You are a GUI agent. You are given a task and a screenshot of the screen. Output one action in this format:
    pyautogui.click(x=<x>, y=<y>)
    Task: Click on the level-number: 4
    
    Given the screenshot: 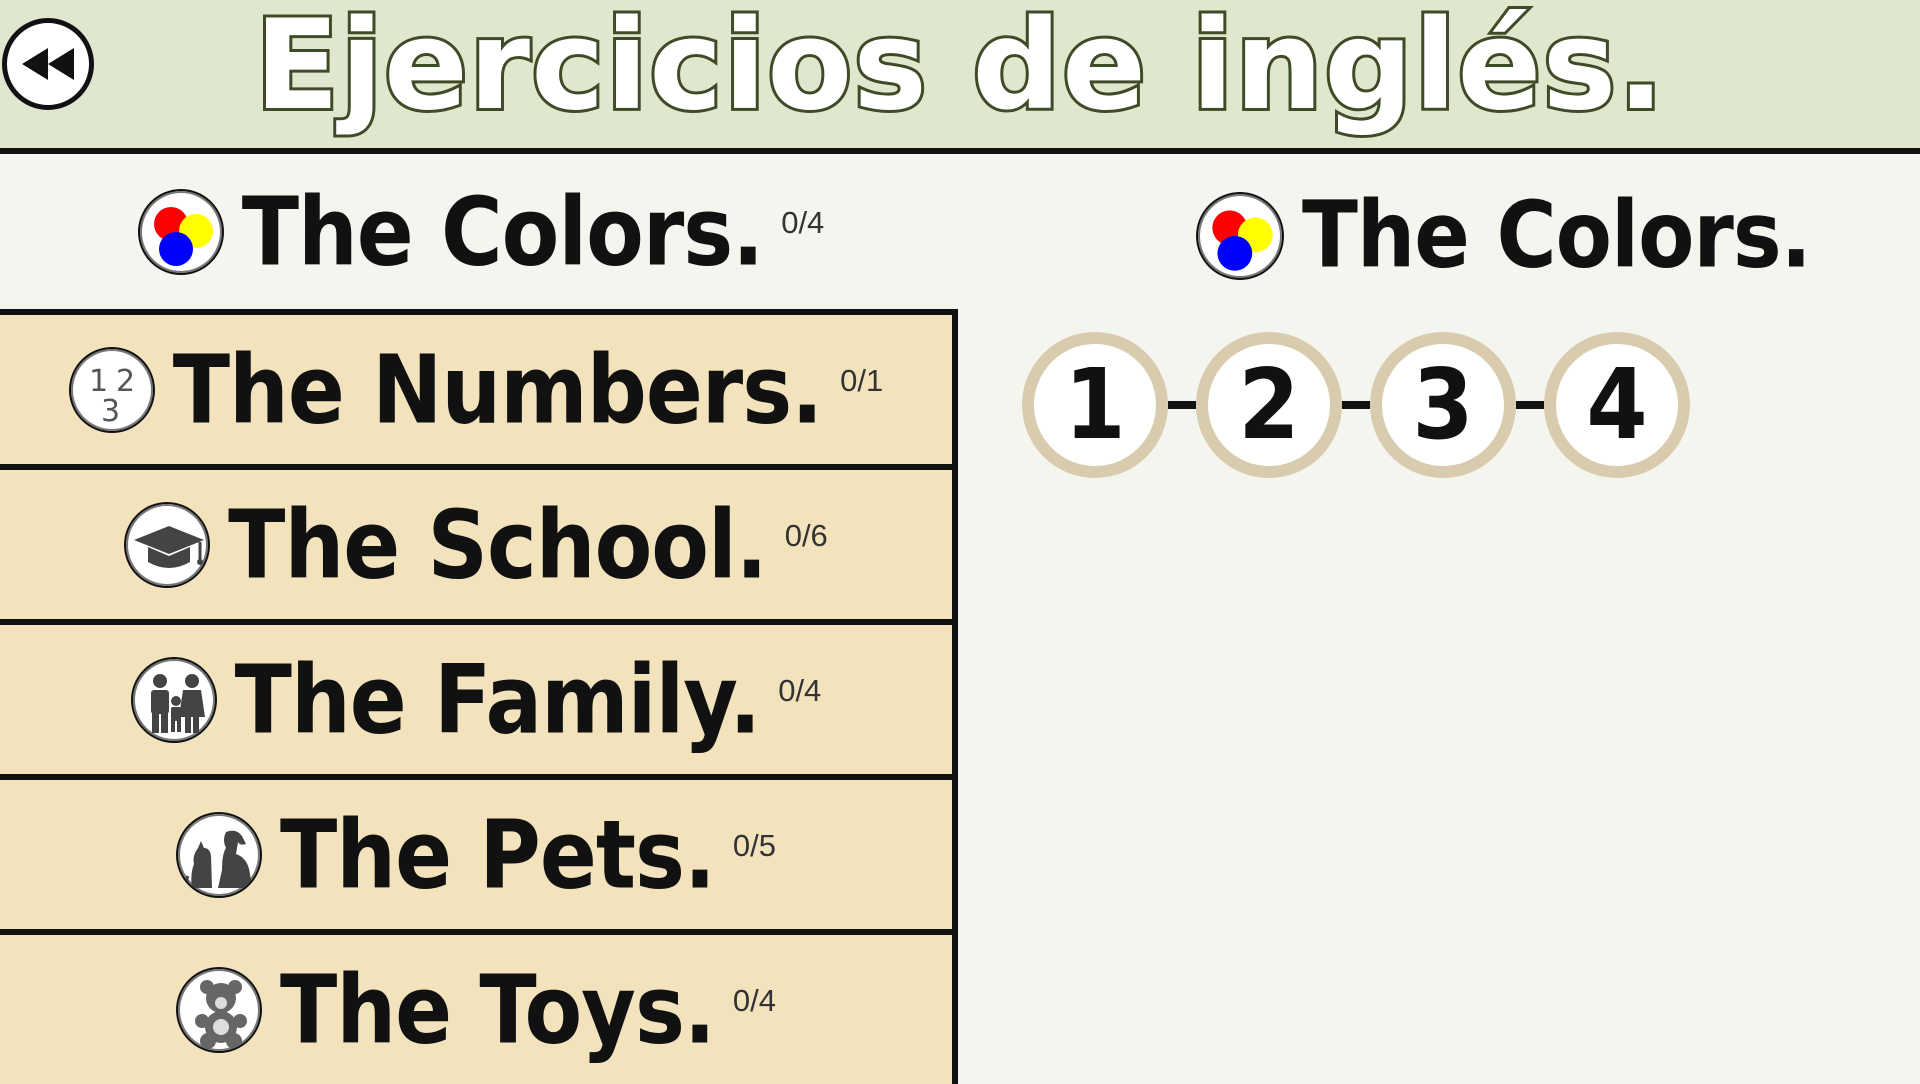 What is the action you would take?
    pyautogui.click(x=1617, y=404)
    